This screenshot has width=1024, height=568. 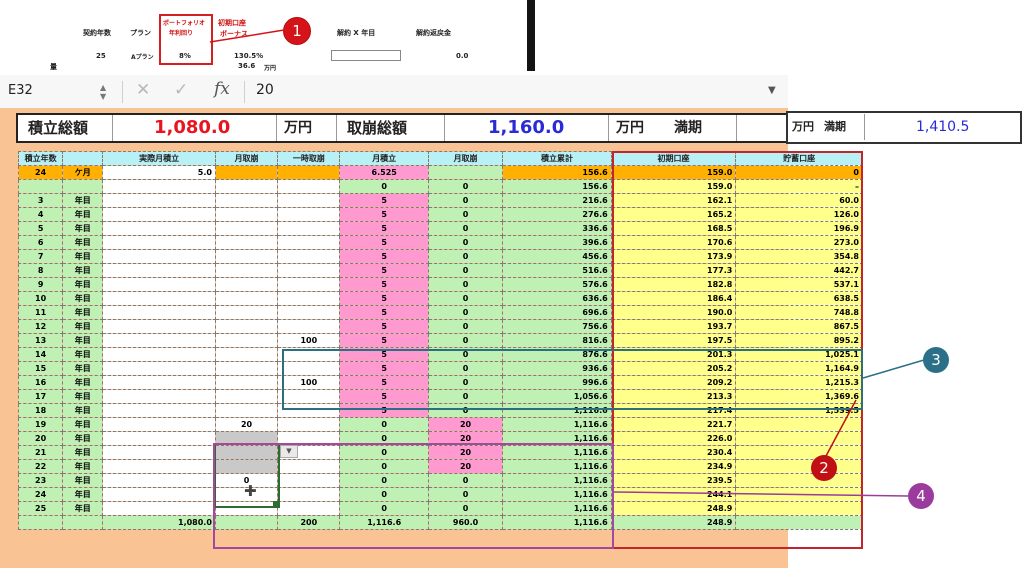 What do you see at coordinates (921, 496) in the screenshot?
I see `annotation-badge-4: 4` at bounding box center [921, 496].